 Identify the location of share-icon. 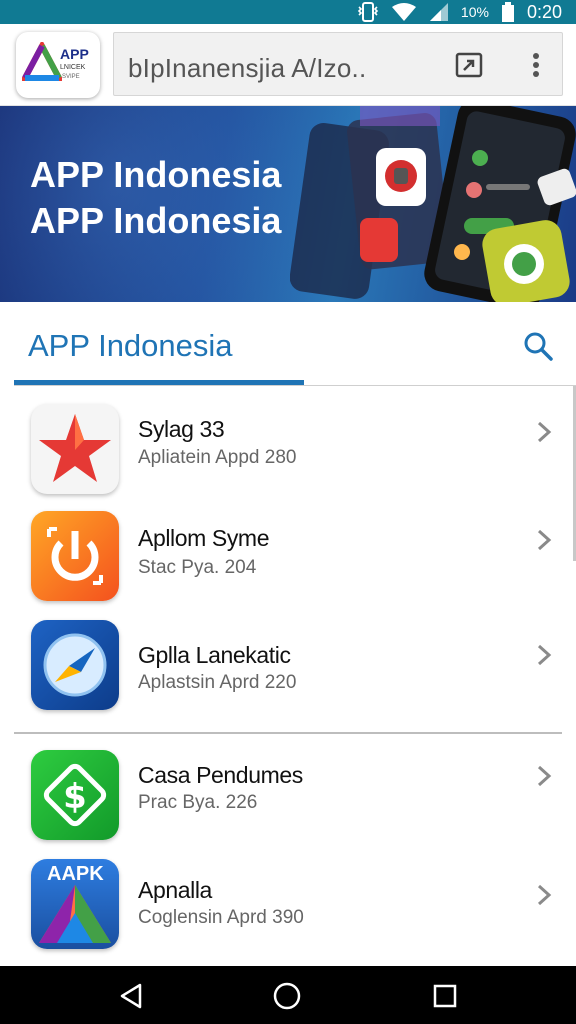
(469, 65).